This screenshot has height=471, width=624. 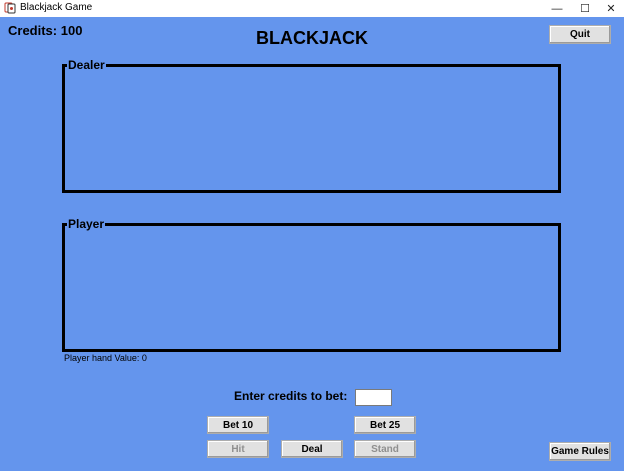 I want to click on player-label: Player, so click(x=86, y=224).